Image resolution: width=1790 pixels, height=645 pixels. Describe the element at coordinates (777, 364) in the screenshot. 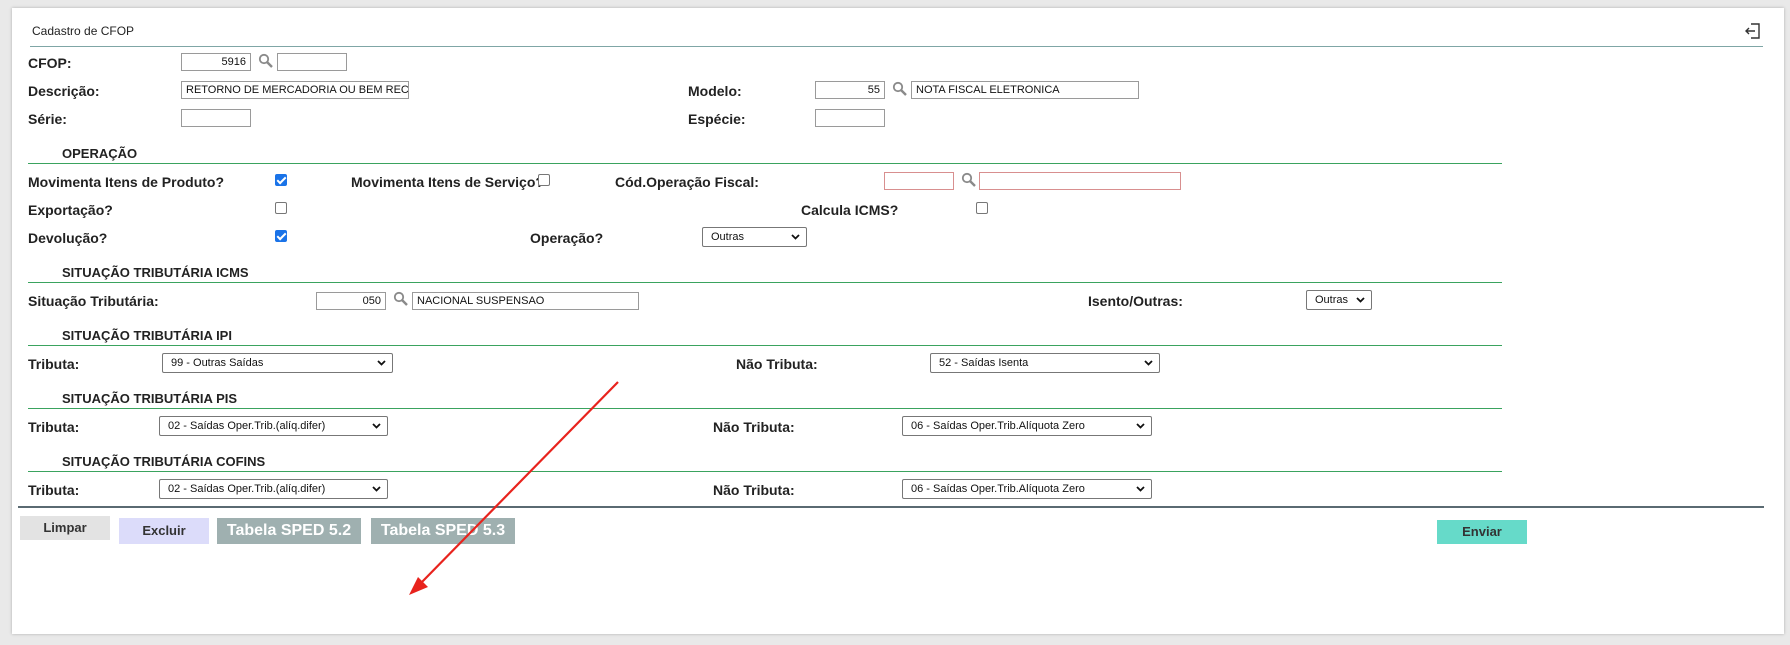

I see `ipi-nao-tributa-label: Não Tributa:` at that location.